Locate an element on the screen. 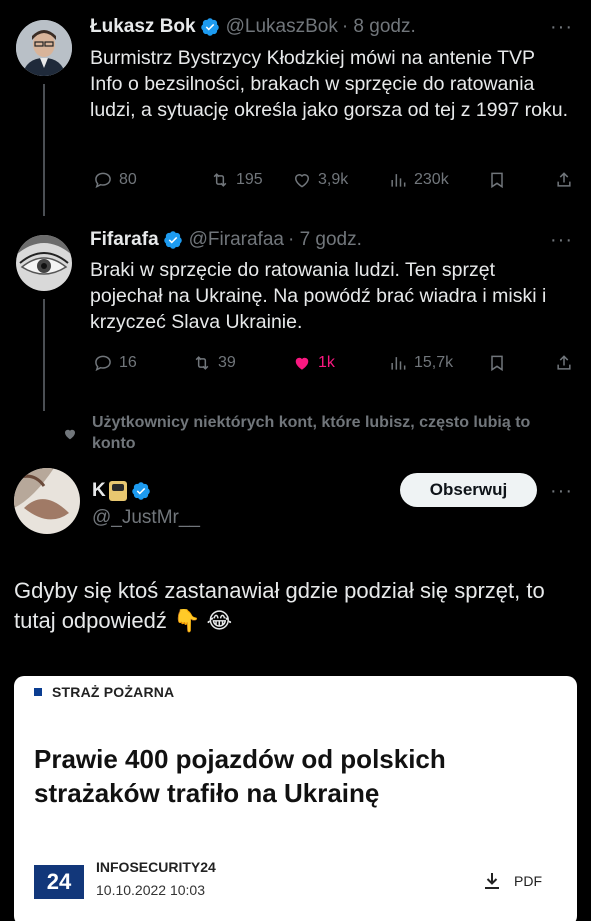 Image resolution: width=591 pixels, height=921 pixels. tweet-actions: 80 195 3,9k 230k is located at coordinates (295, 183).